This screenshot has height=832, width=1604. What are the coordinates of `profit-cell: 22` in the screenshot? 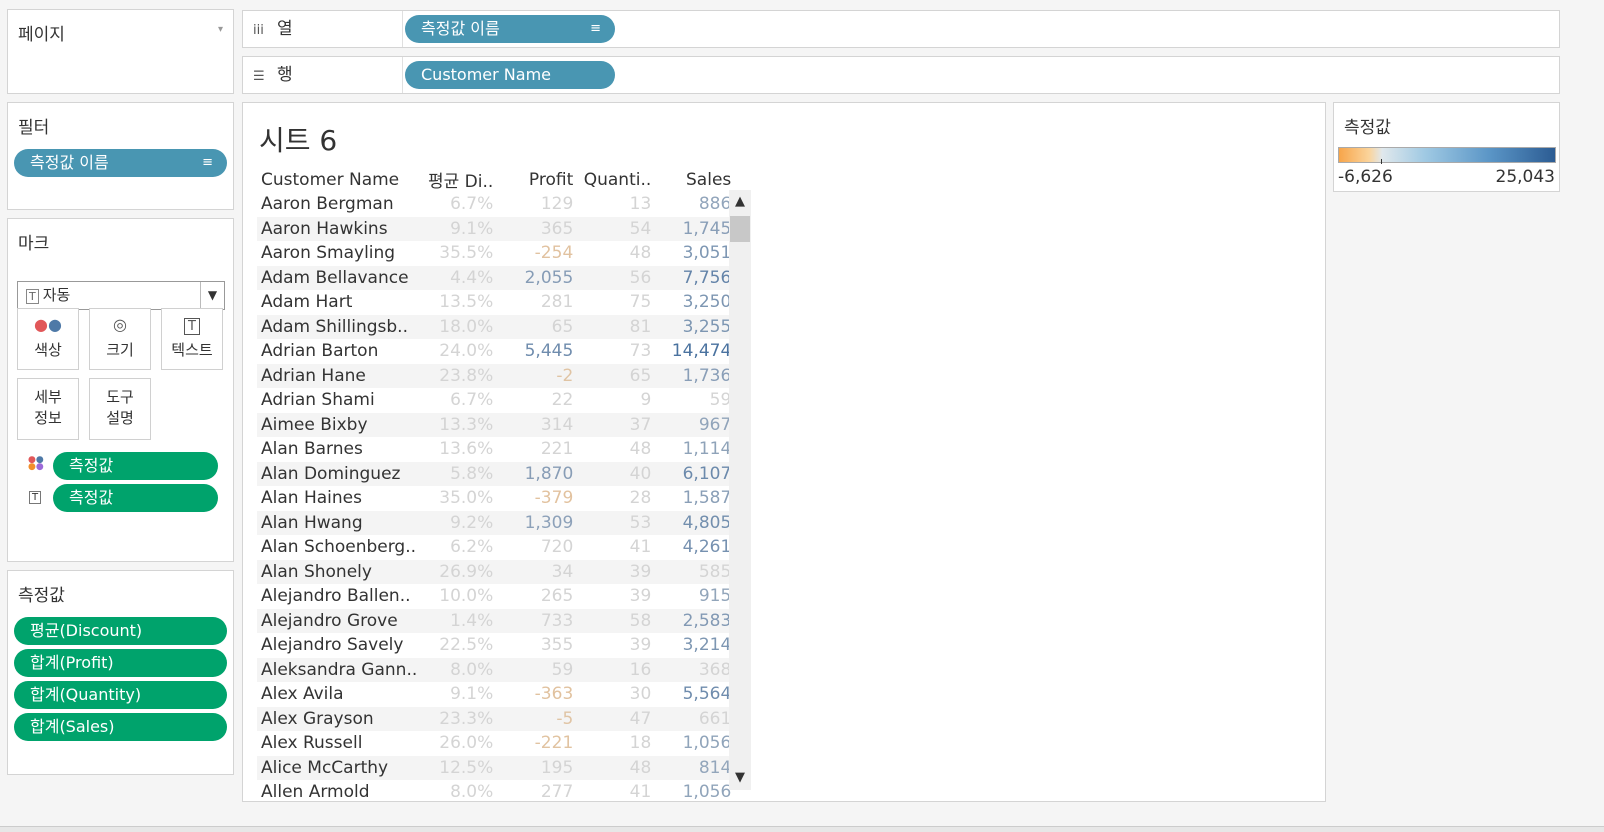 It's located at (539, 400).